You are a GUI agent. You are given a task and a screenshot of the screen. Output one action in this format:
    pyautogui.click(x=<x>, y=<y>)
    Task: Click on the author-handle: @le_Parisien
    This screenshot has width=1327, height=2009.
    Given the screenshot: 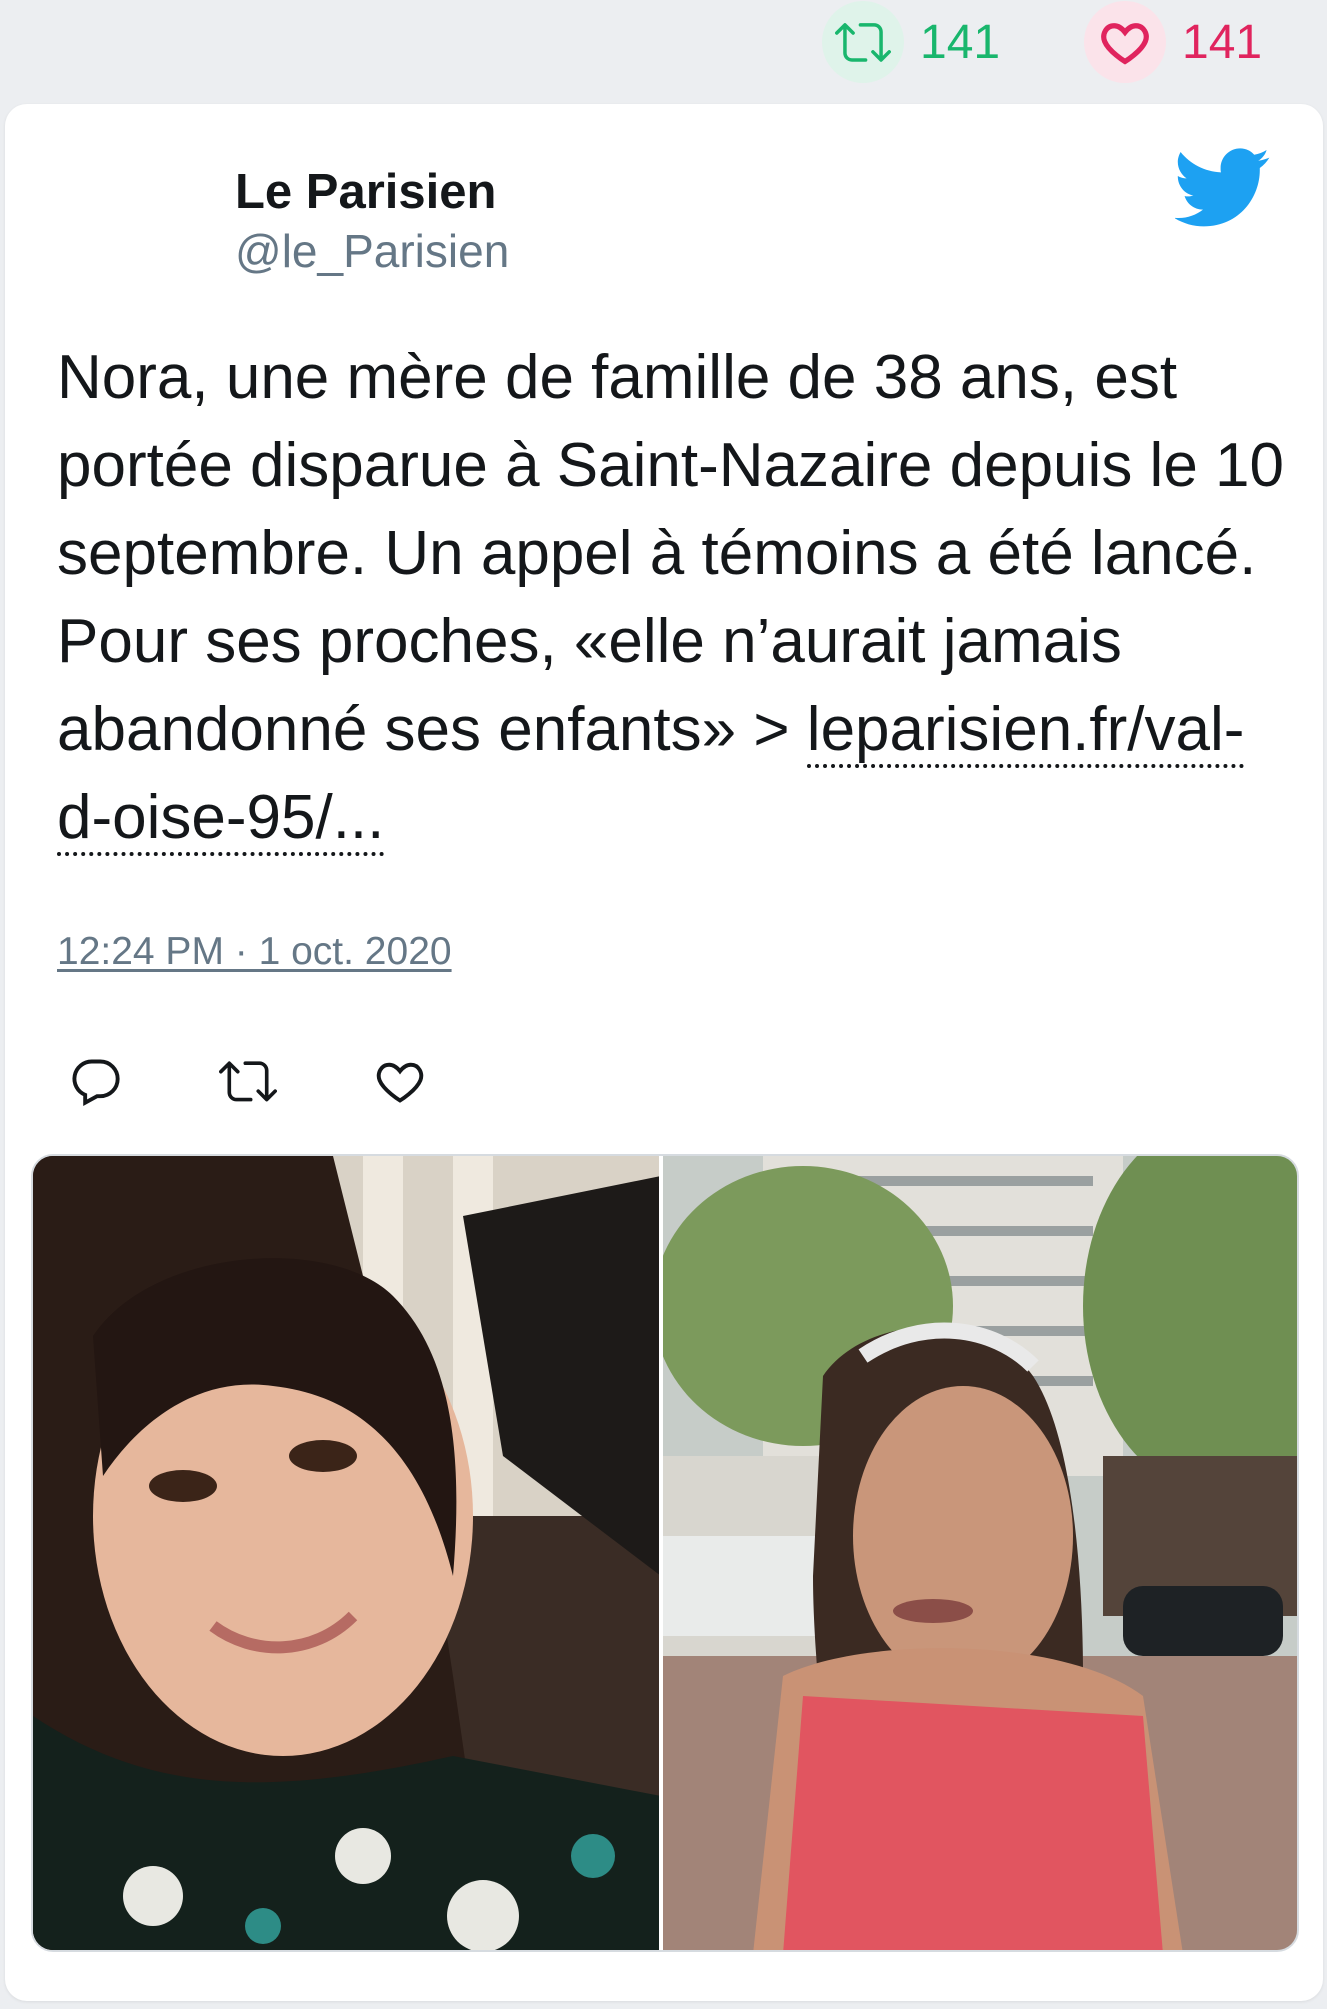 What is the action you would take?
    pyautogui.click(x=372, y=251)
    